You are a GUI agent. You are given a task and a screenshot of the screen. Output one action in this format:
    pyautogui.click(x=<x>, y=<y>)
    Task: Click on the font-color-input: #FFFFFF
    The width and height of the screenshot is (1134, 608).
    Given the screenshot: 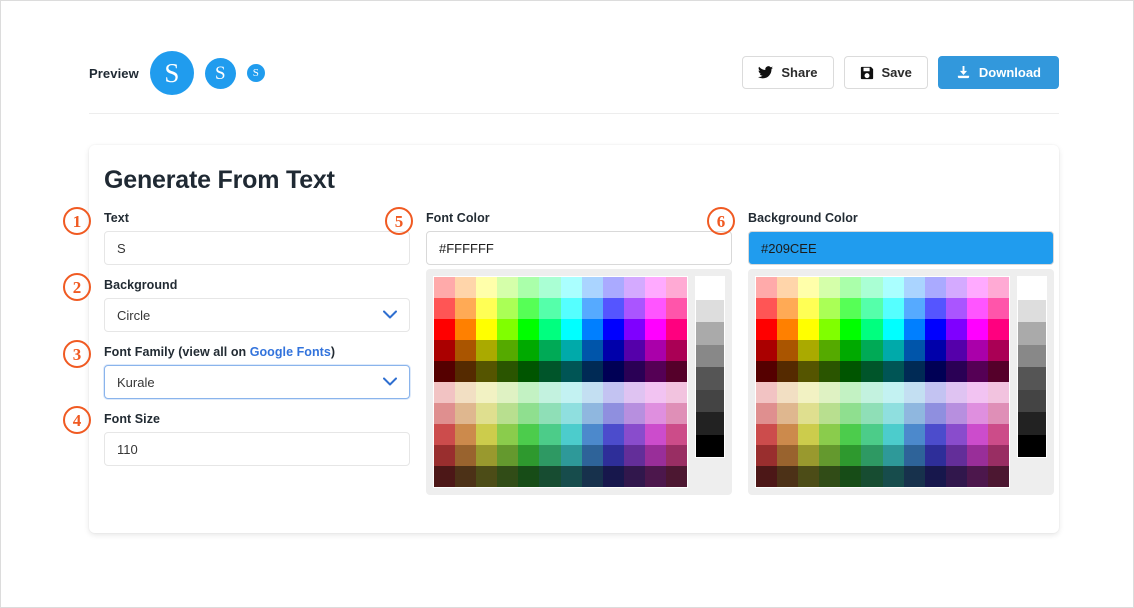 What is the action you would take?
    pyautogui.click(x=579, y=248)
    